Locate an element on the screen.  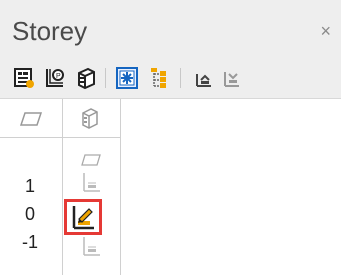
storey-move-down-icon is located at coordinates (232, 78).